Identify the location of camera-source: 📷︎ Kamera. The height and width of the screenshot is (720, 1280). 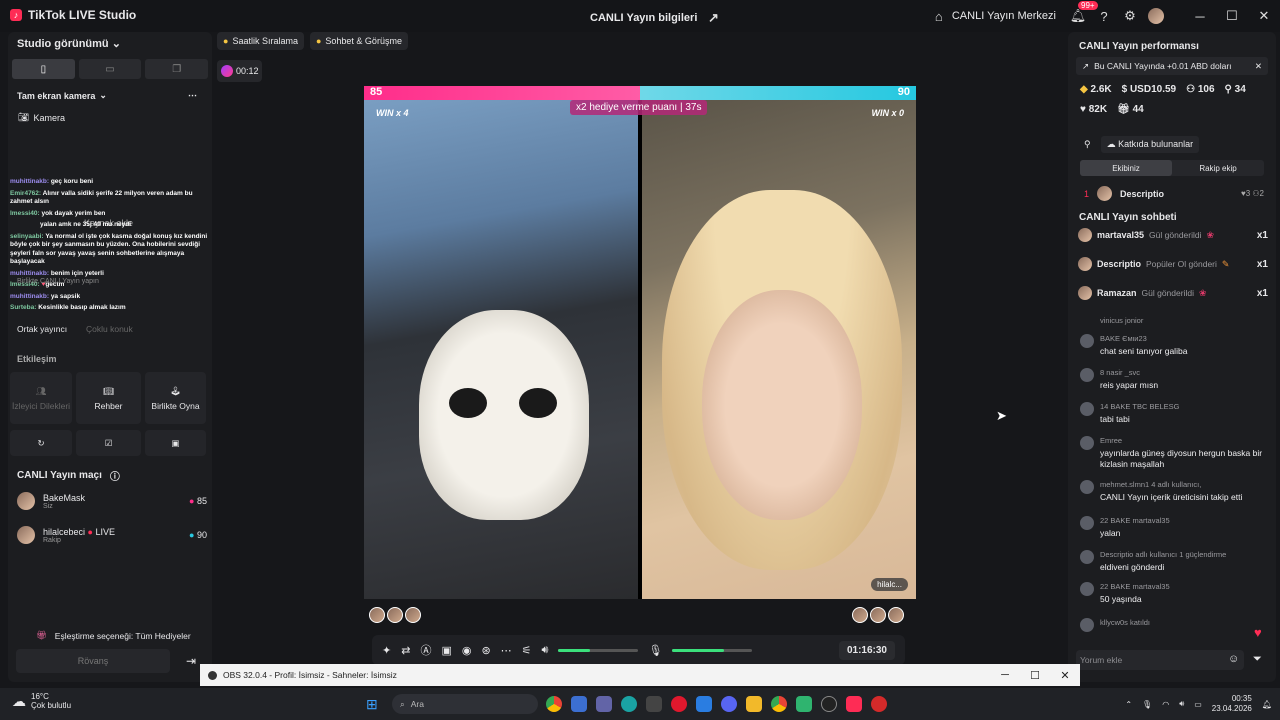
(41, 117).